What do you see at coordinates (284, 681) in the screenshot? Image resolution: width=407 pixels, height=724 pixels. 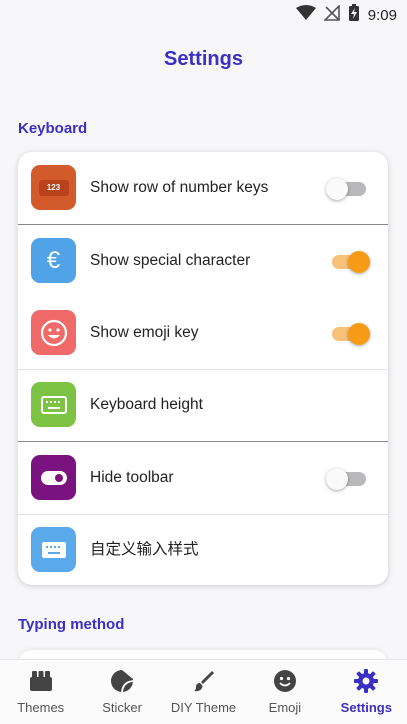 I see `emoji-icon` at bounding box center [284, 681].